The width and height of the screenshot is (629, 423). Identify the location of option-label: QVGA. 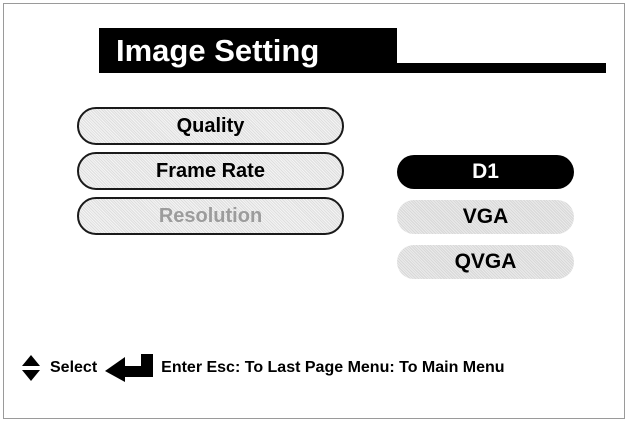
(485, 261).